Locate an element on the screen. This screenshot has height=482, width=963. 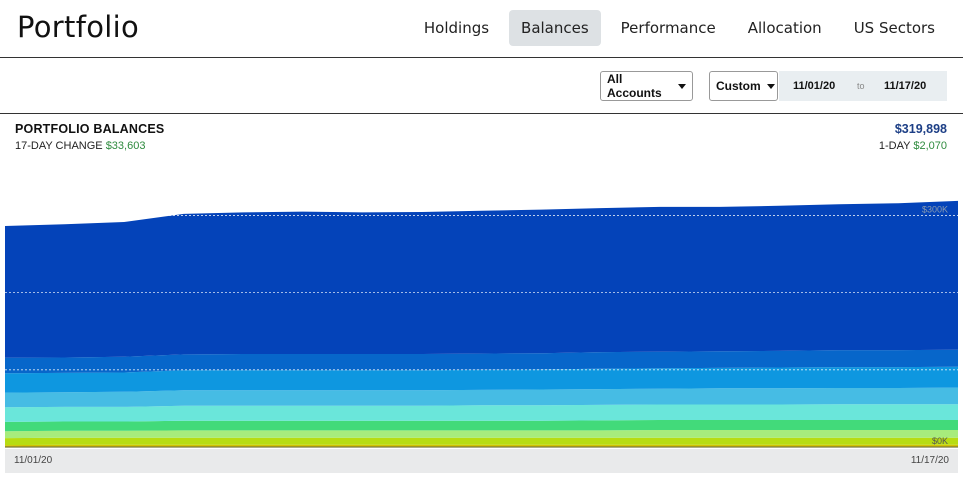
period-change: 17-DAY CHANGE $33,603 is located at coordinates (80, 146).